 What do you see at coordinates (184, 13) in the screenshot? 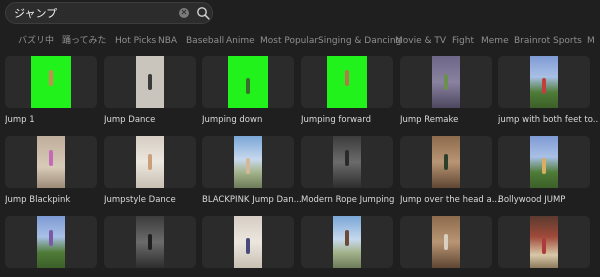
I see `clear-icon: ✕` at bounding box center [184, 13].